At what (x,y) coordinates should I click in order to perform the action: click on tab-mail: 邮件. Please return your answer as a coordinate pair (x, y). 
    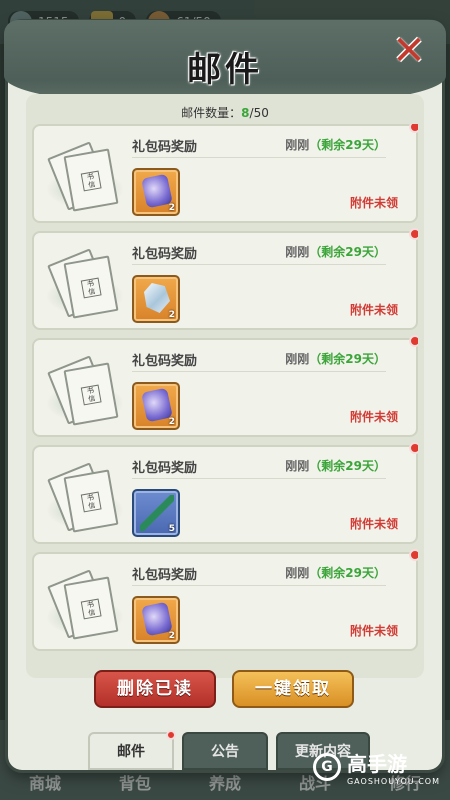
    Looking at the image, I should click on (132, 750).